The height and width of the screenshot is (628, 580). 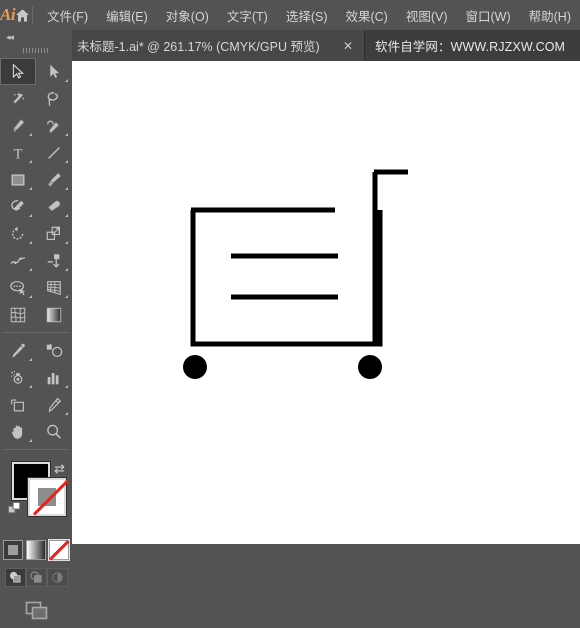 I want to click on mesh-tool, so click(x=18, y=314).